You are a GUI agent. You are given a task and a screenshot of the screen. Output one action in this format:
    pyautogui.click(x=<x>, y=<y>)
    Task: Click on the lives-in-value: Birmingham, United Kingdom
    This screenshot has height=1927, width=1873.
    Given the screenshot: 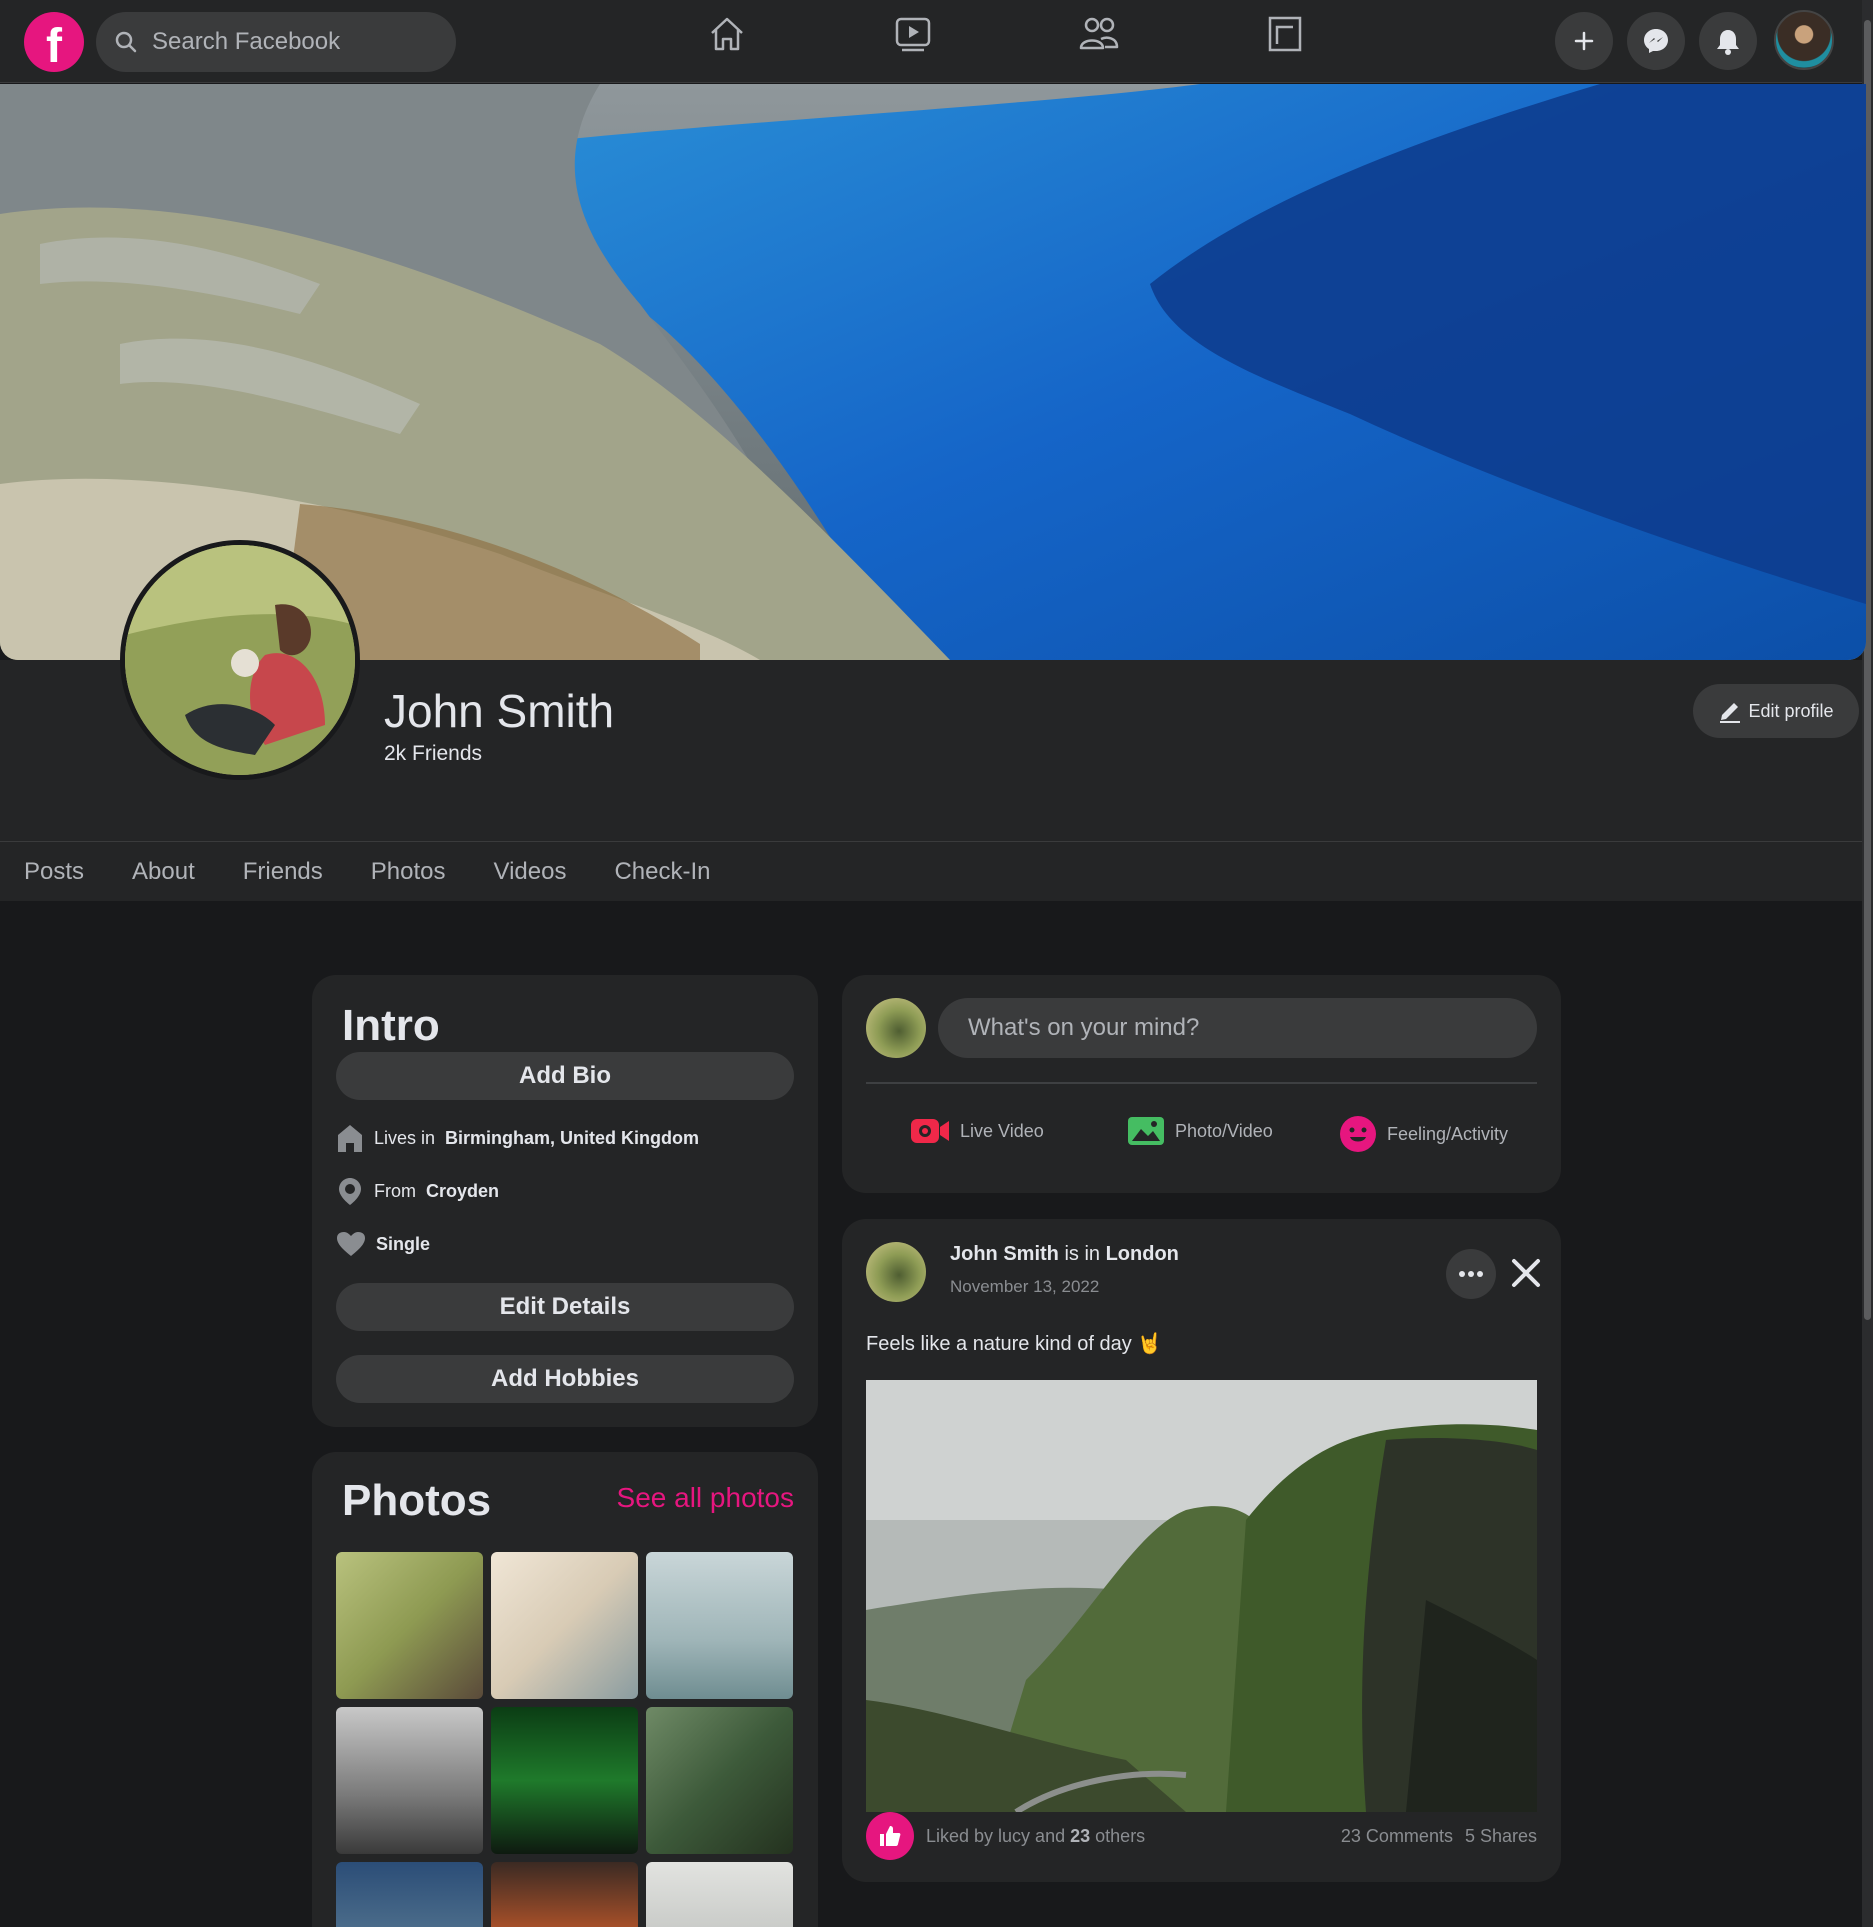 What is the action you would take?
    pyautogui.click(x=572, y=1138)
    